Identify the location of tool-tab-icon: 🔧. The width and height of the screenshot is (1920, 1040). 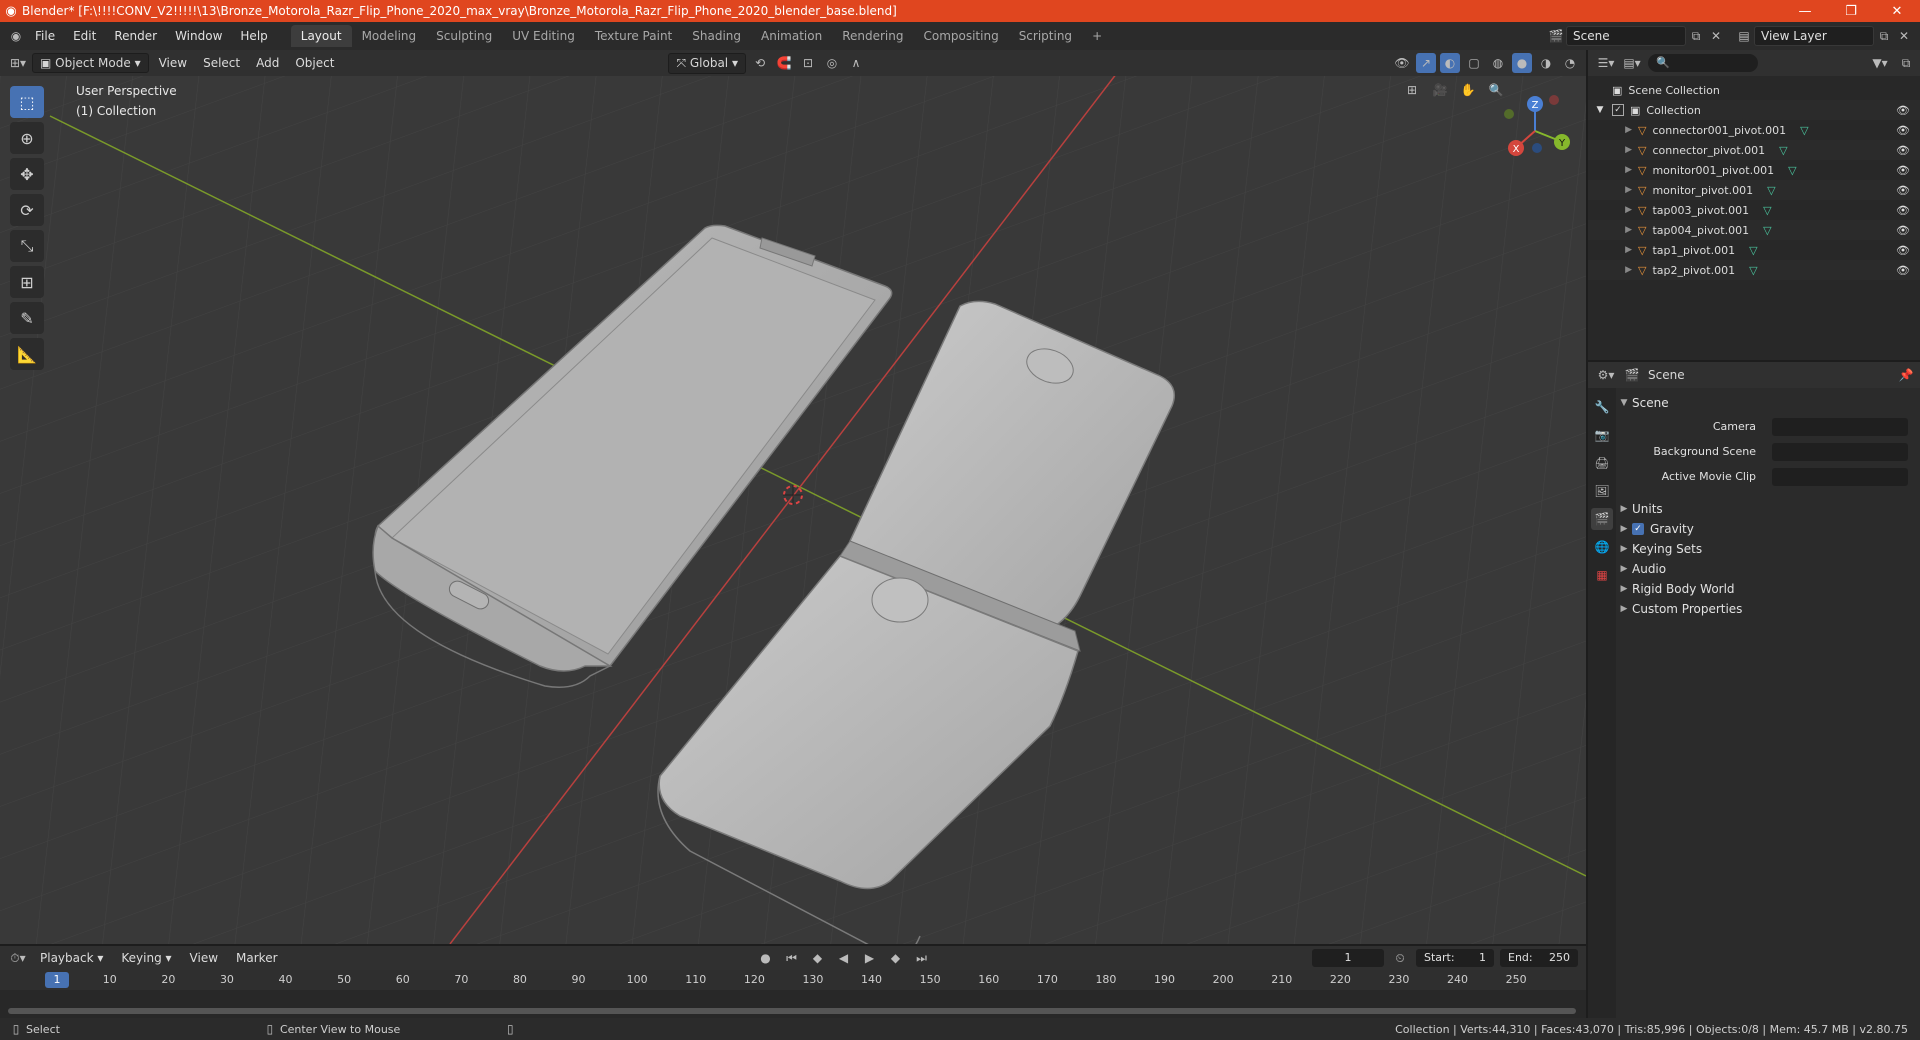
(1602, 407).